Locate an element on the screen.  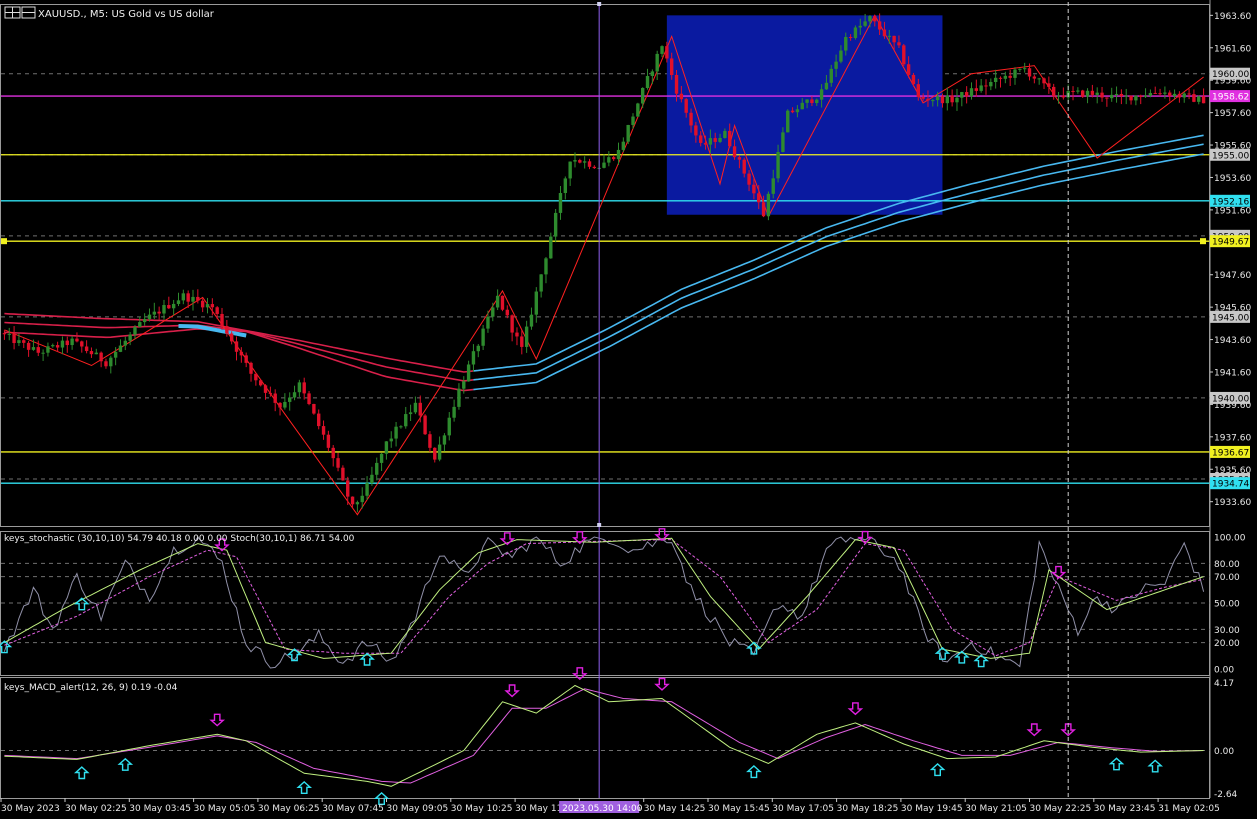
price-tick-label: 1953.60 is located at coordinates (1232, 179).